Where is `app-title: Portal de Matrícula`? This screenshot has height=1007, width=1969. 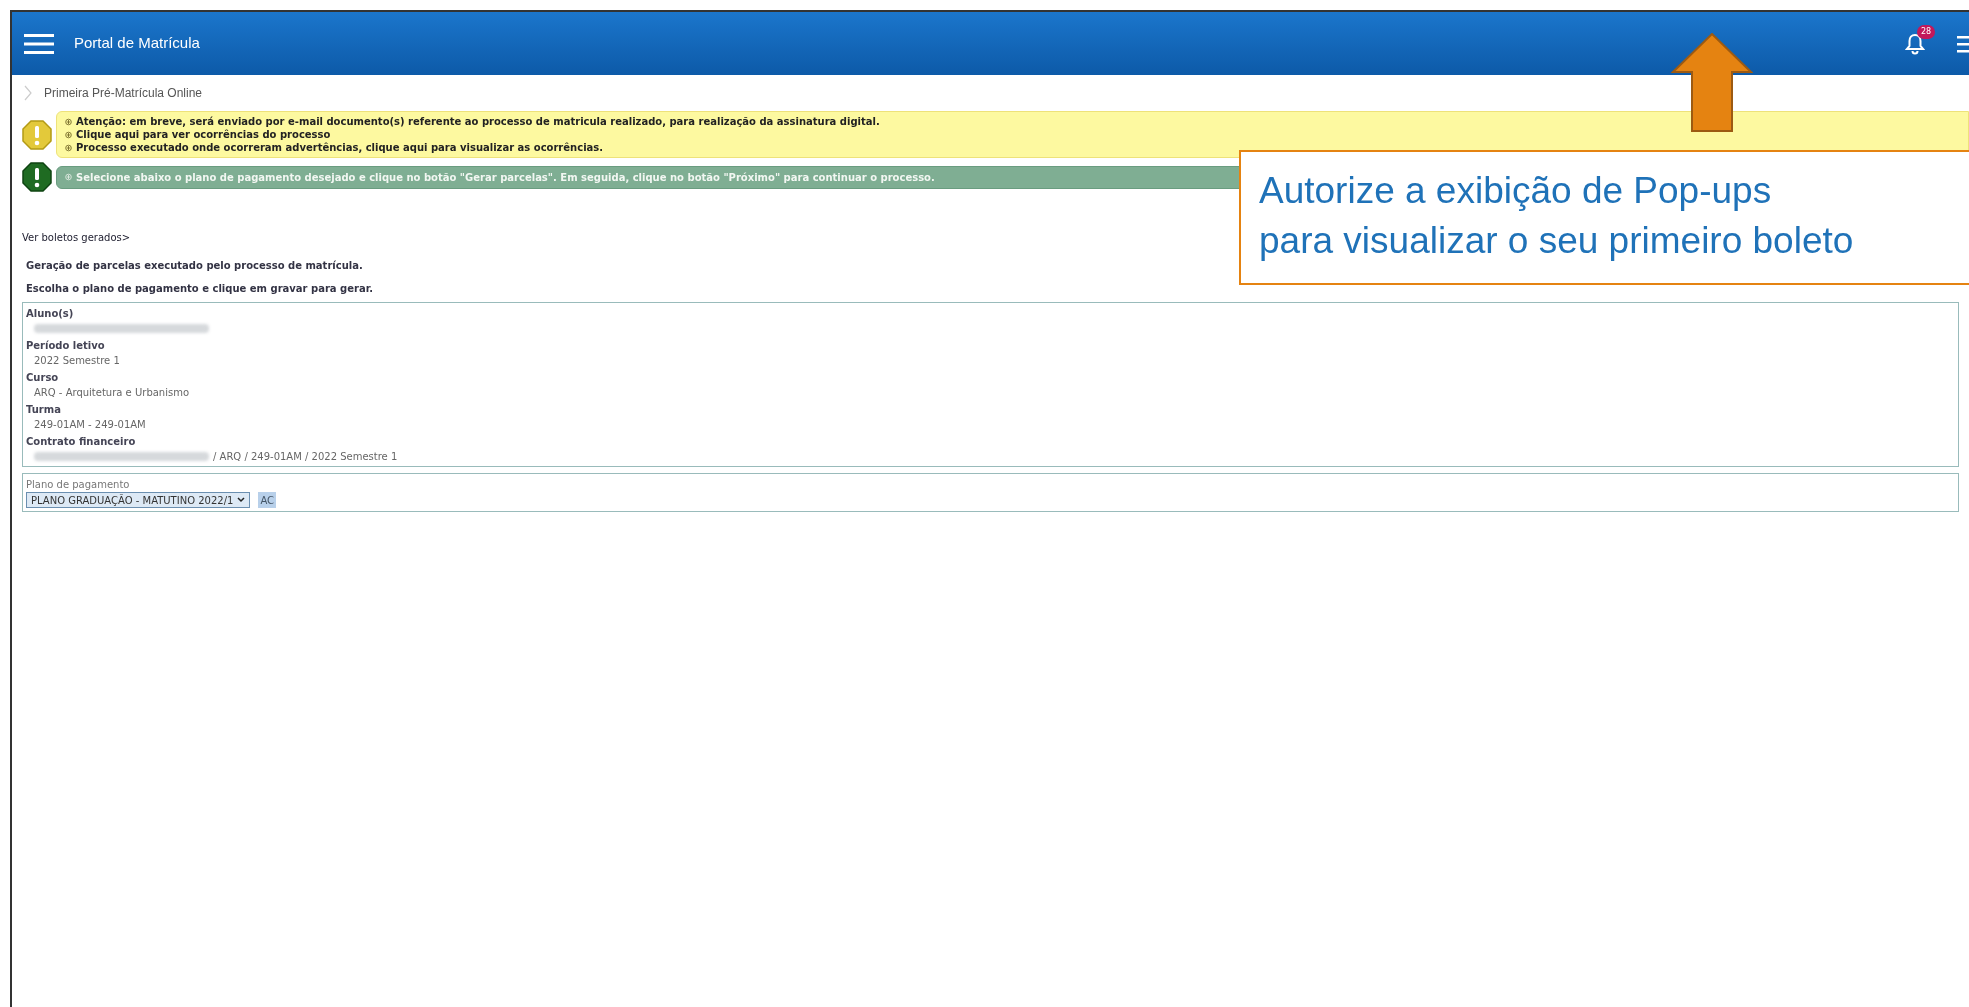
app-title: Portal de Matrícula is located at coordinates (137, 43).